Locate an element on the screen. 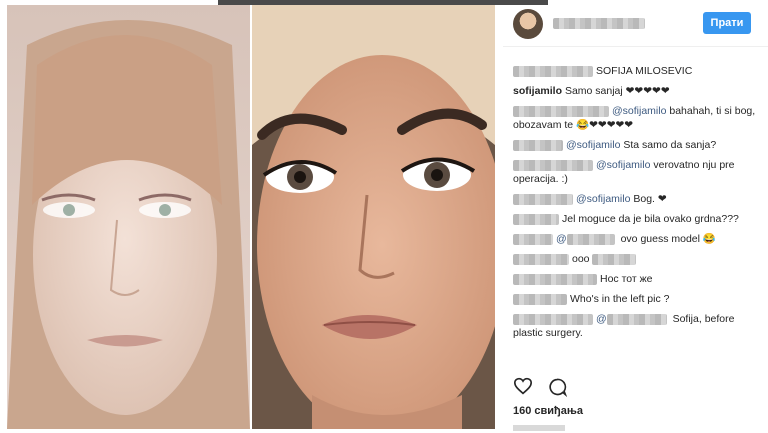 This screenshot has width=768, height=433. avatar is located at coordinates (528, 24).